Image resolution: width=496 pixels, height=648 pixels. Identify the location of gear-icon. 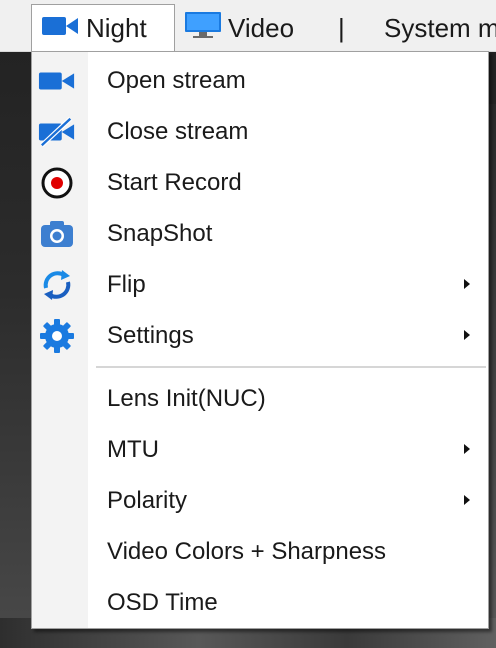
(57, 336).